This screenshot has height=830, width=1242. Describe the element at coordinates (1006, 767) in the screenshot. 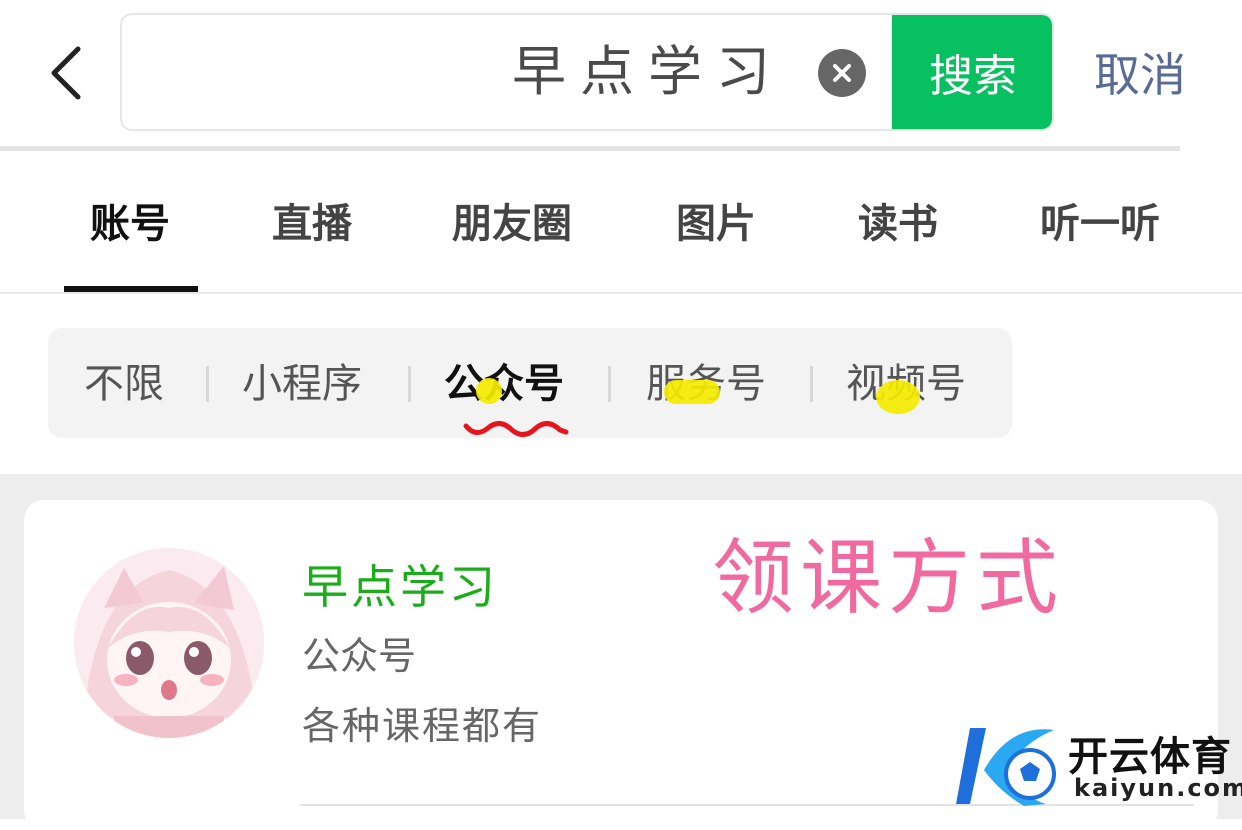

I see `kaiyun-logo-icon` at that location.